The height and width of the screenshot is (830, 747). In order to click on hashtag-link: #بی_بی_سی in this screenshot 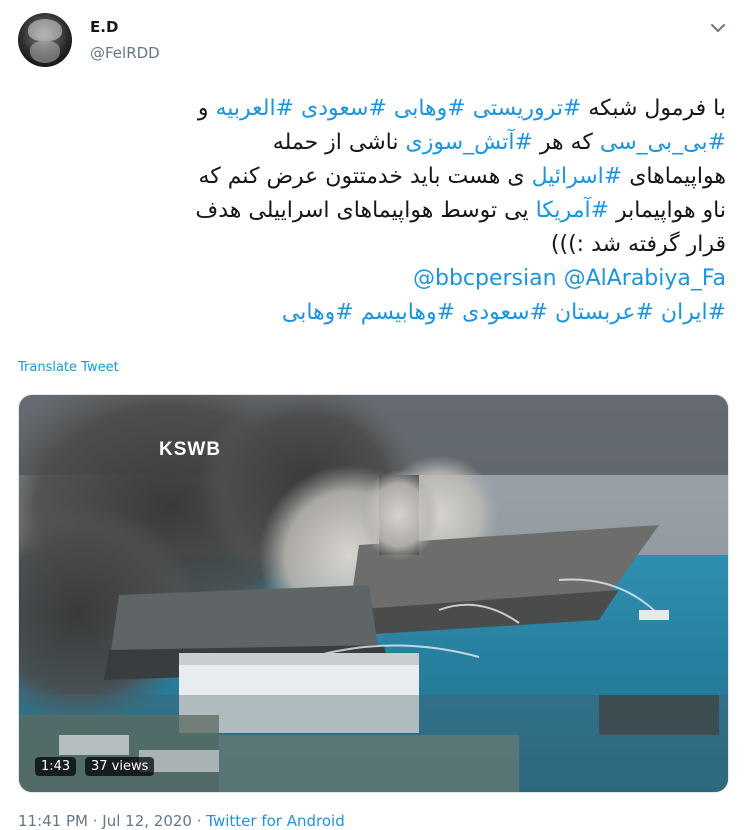, I will do `click(663, 142)`.